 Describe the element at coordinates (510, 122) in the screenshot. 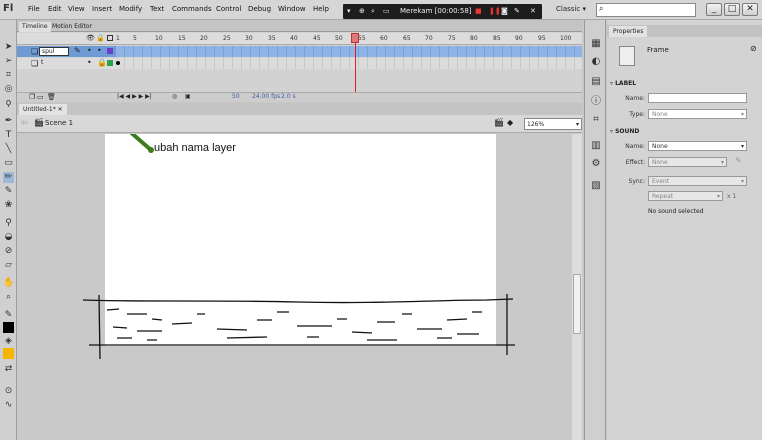

I see `edit-symbols-icon: ◆` at that location.